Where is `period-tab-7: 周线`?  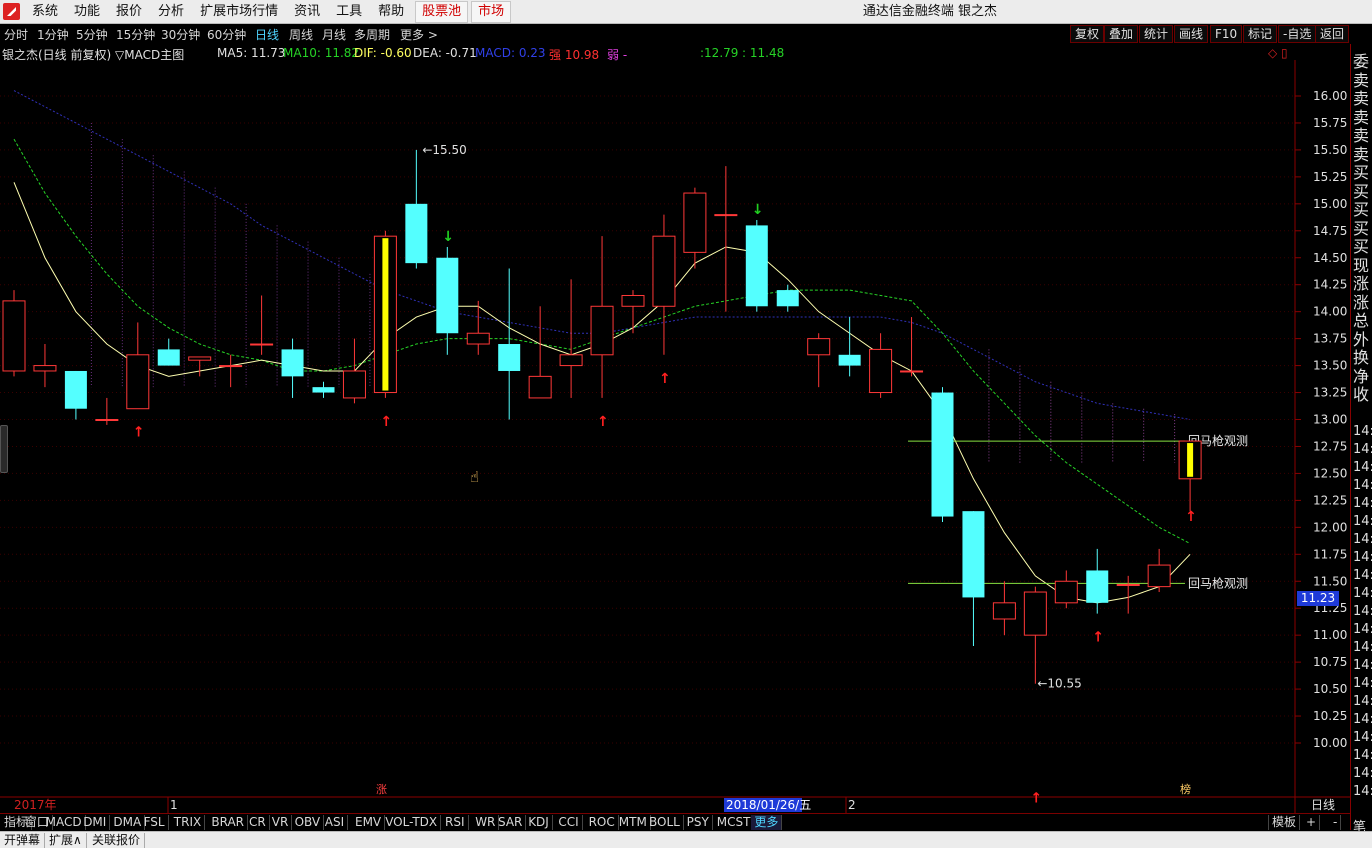 period-tab-7: 周线 is located at coordinates (301, 34).